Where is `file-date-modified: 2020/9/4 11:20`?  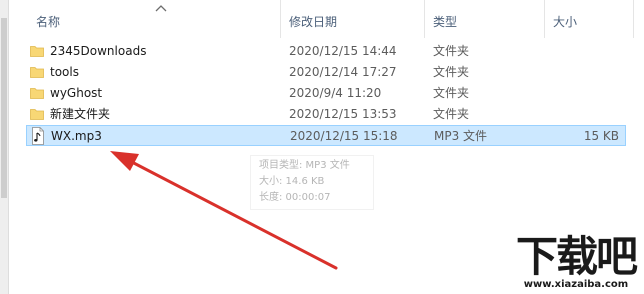 file-date-modified: 2020/9/4 11:20 is located at coordinates (335, 93).